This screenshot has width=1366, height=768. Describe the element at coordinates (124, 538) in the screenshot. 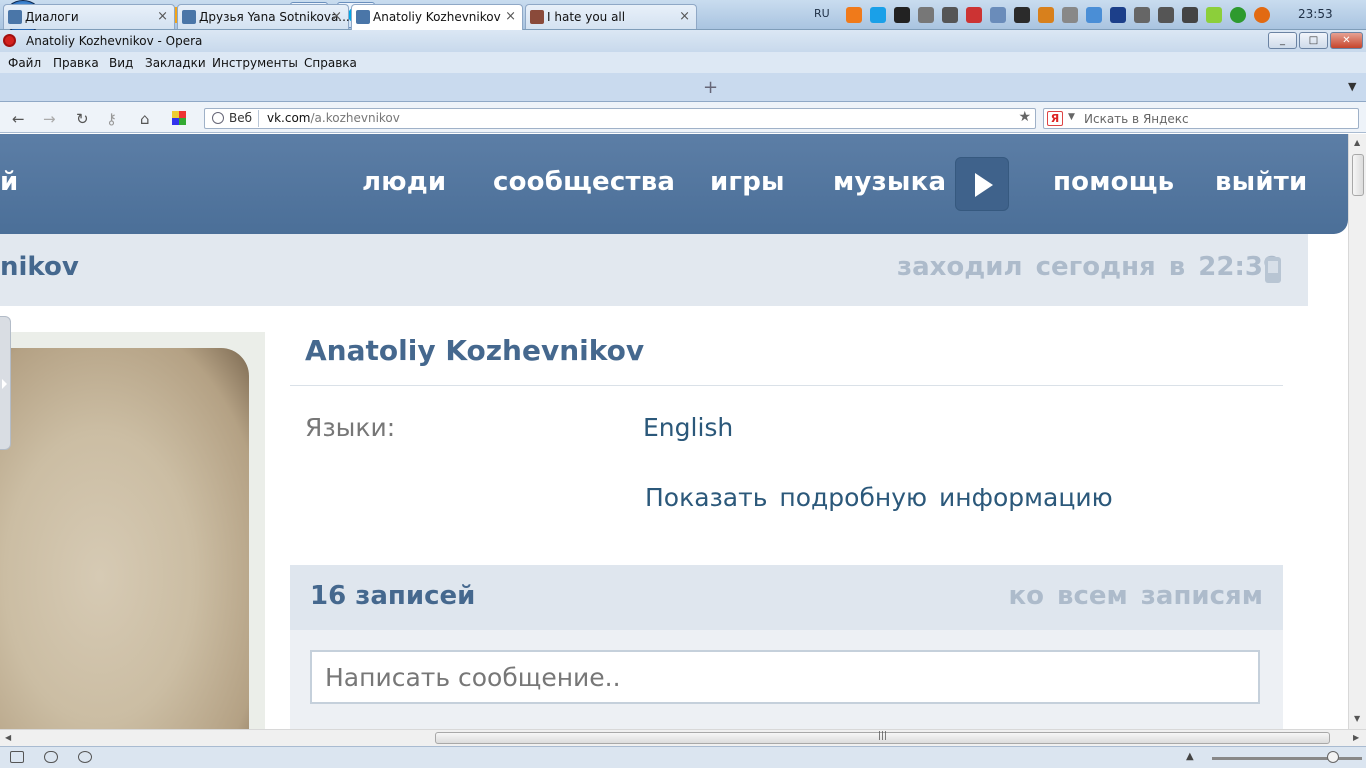

I see `avatar` at that location.